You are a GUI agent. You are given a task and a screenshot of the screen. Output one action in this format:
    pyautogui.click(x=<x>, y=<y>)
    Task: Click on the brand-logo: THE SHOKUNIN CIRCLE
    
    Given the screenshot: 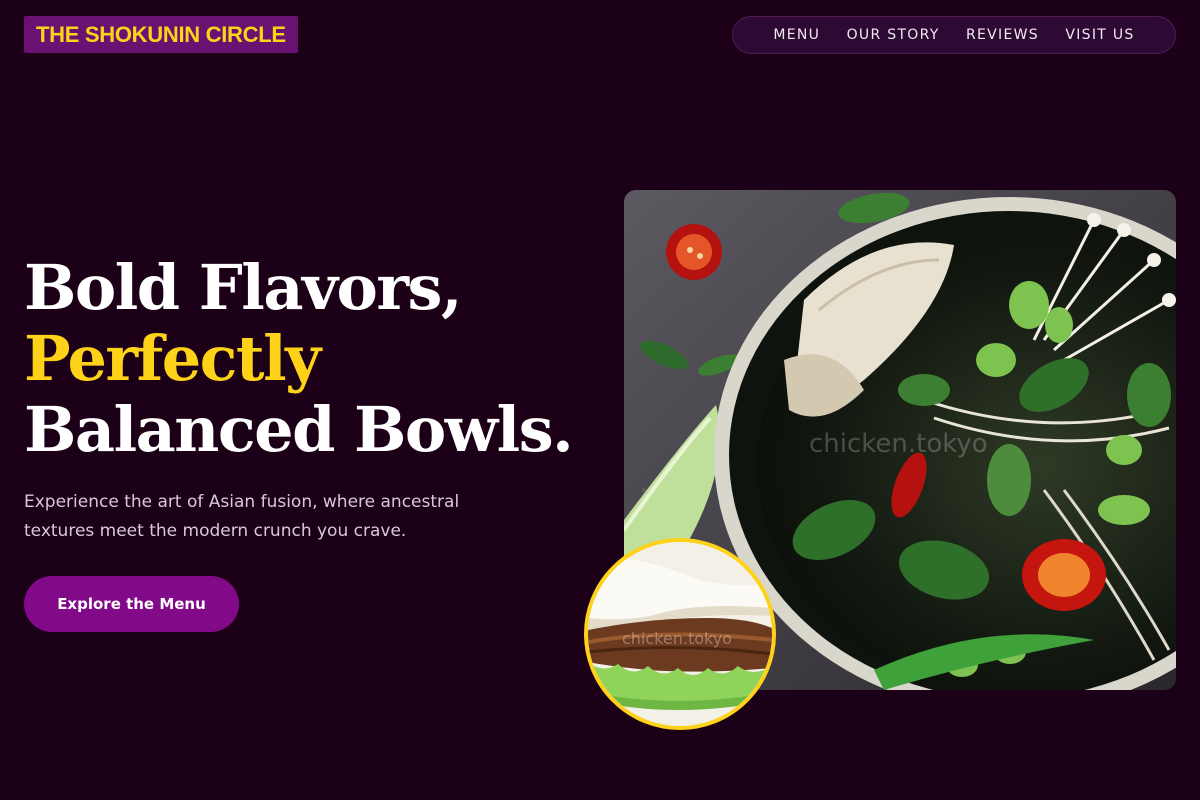 What is the action you would take?
    pyautogui.click(x=161, y=34)
    